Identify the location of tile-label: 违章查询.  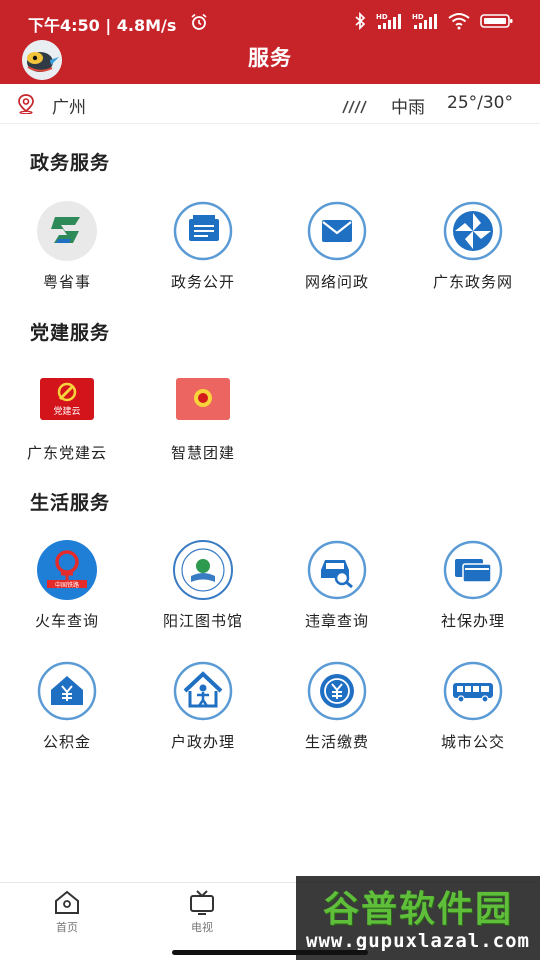
(336, 621).